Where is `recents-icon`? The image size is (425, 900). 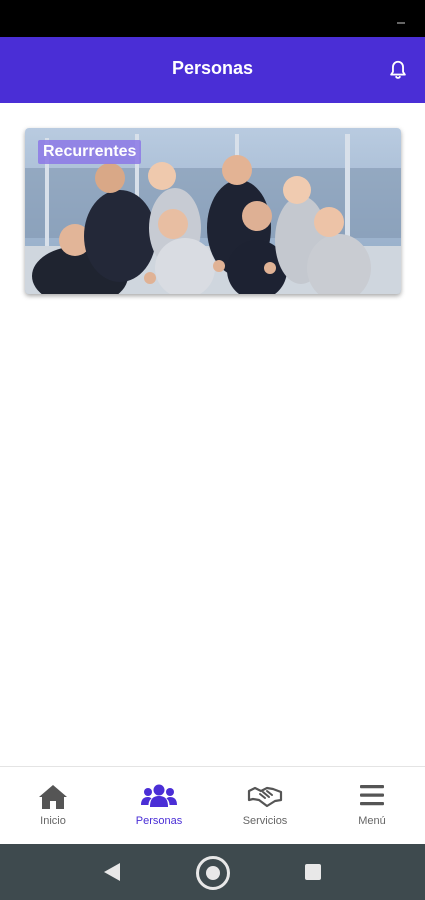
recents-icon is located at coordinates (313, 872).